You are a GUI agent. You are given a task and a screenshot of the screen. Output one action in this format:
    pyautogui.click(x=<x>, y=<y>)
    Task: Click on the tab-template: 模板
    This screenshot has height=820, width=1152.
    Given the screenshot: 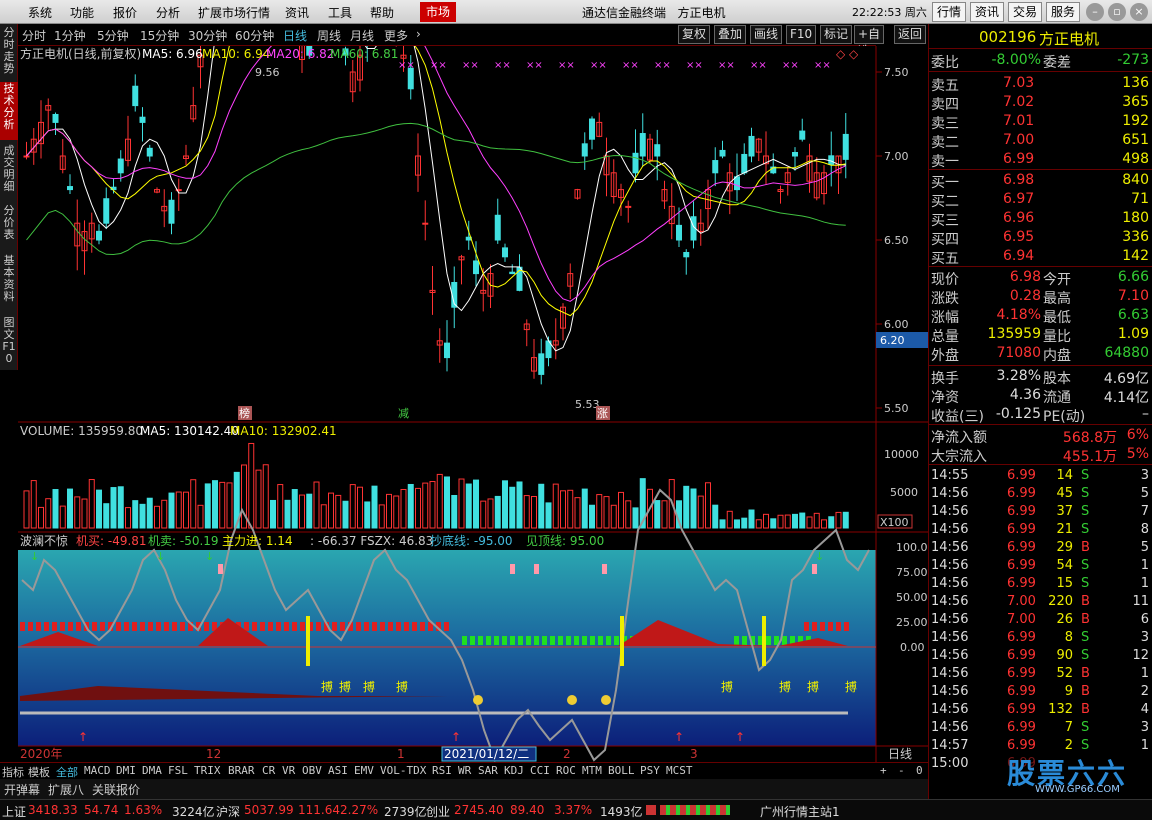 What is the action you would take?
    pyautogui.click(x=39, y=772)
    